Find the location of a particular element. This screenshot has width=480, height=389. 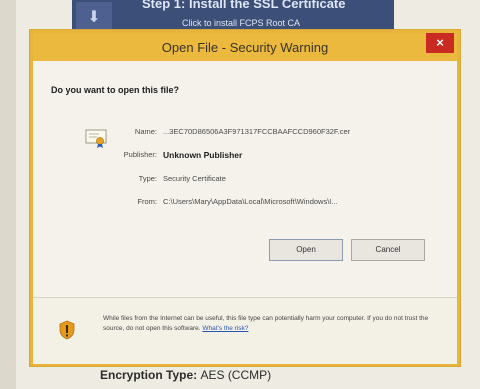

whats-the-risk-link: What's the risk? is located at coordinates (225, 328).